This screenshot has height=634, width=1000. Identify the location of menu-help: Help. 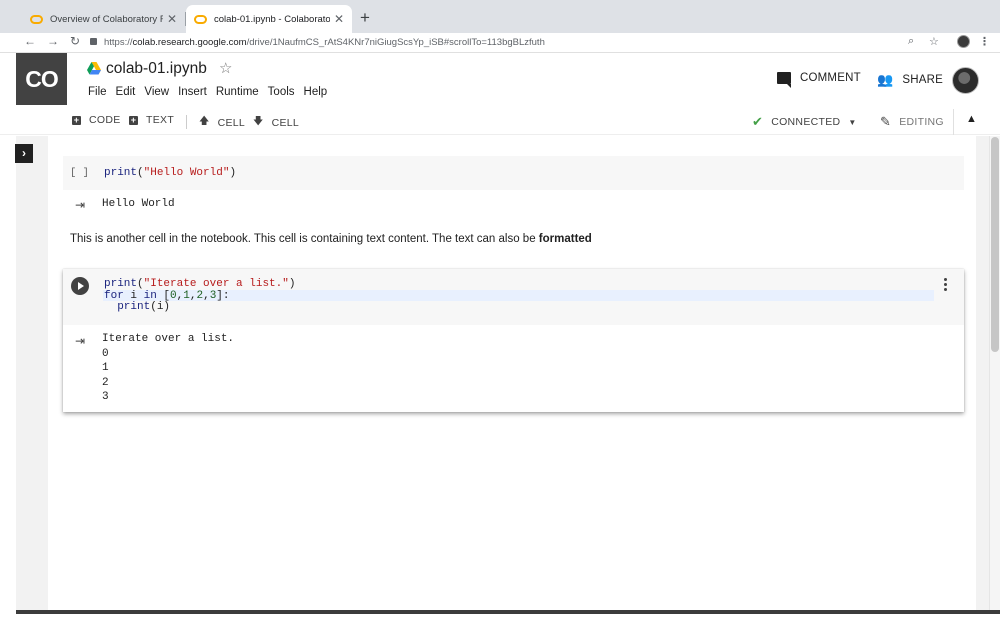
(316, 92).